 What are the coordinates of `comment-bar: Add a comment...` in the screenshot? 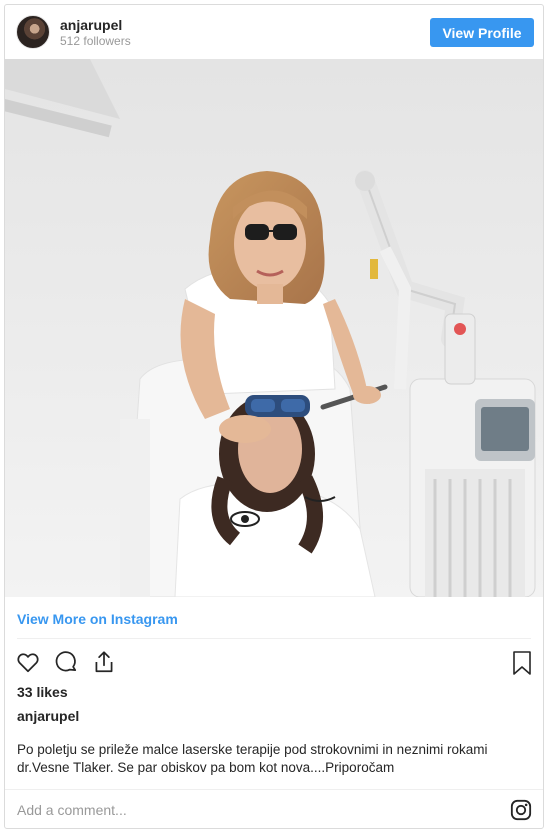 It's located at (274, 808).